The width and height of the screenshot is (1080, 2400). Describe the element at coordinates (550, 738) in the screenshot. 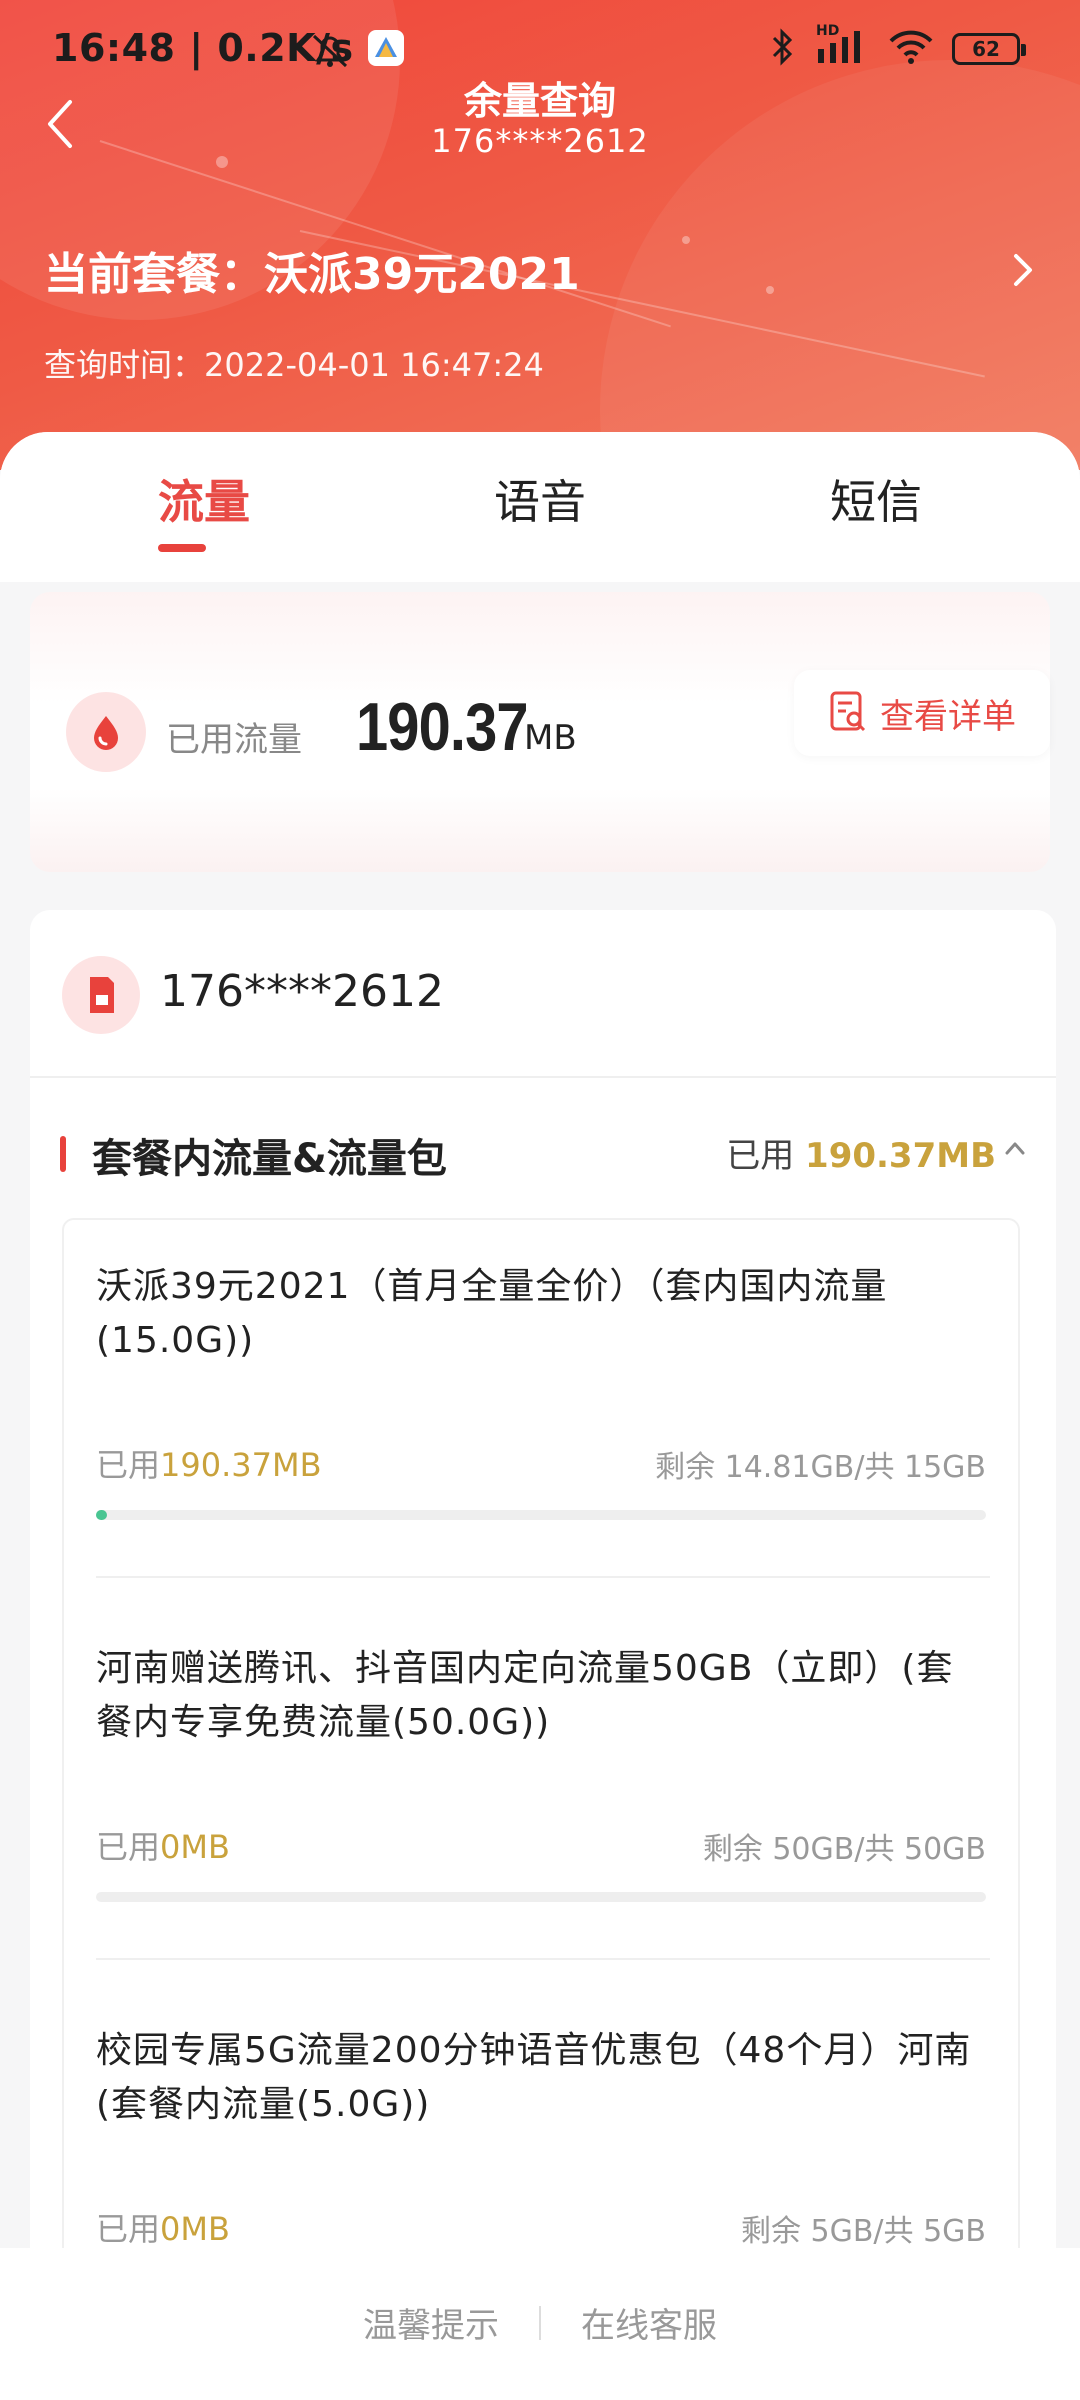

I see `usage-unit: MB` at that location.